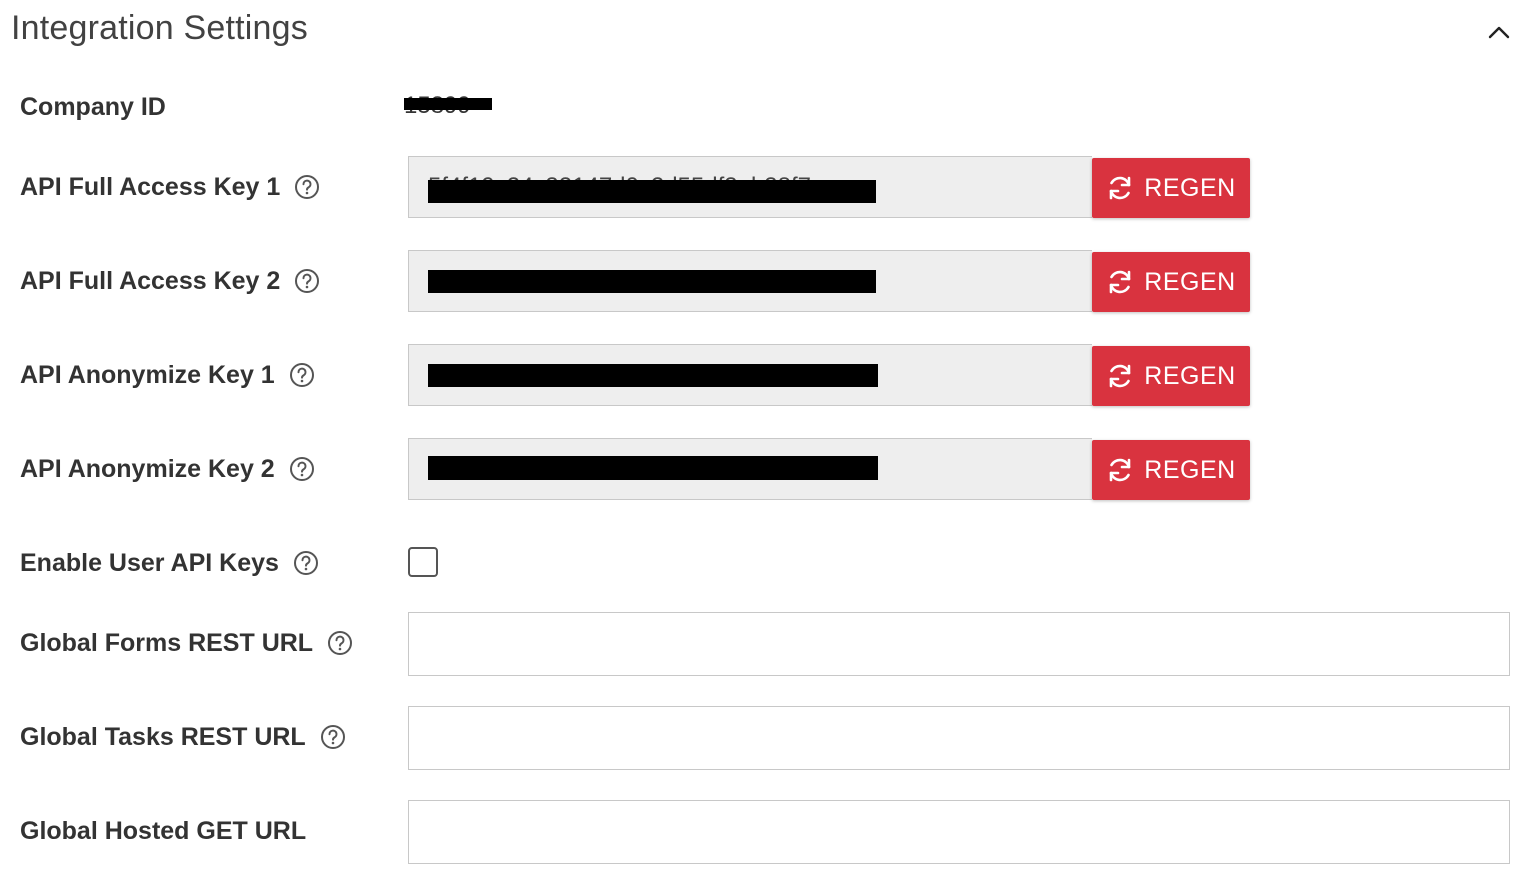 This screenshot has width=1528, height=892. What do you see at coordinates (167, 642) in the screenshot?
I see `url-label-text: Global Forms REST URL` at bounding box center [167, 642].